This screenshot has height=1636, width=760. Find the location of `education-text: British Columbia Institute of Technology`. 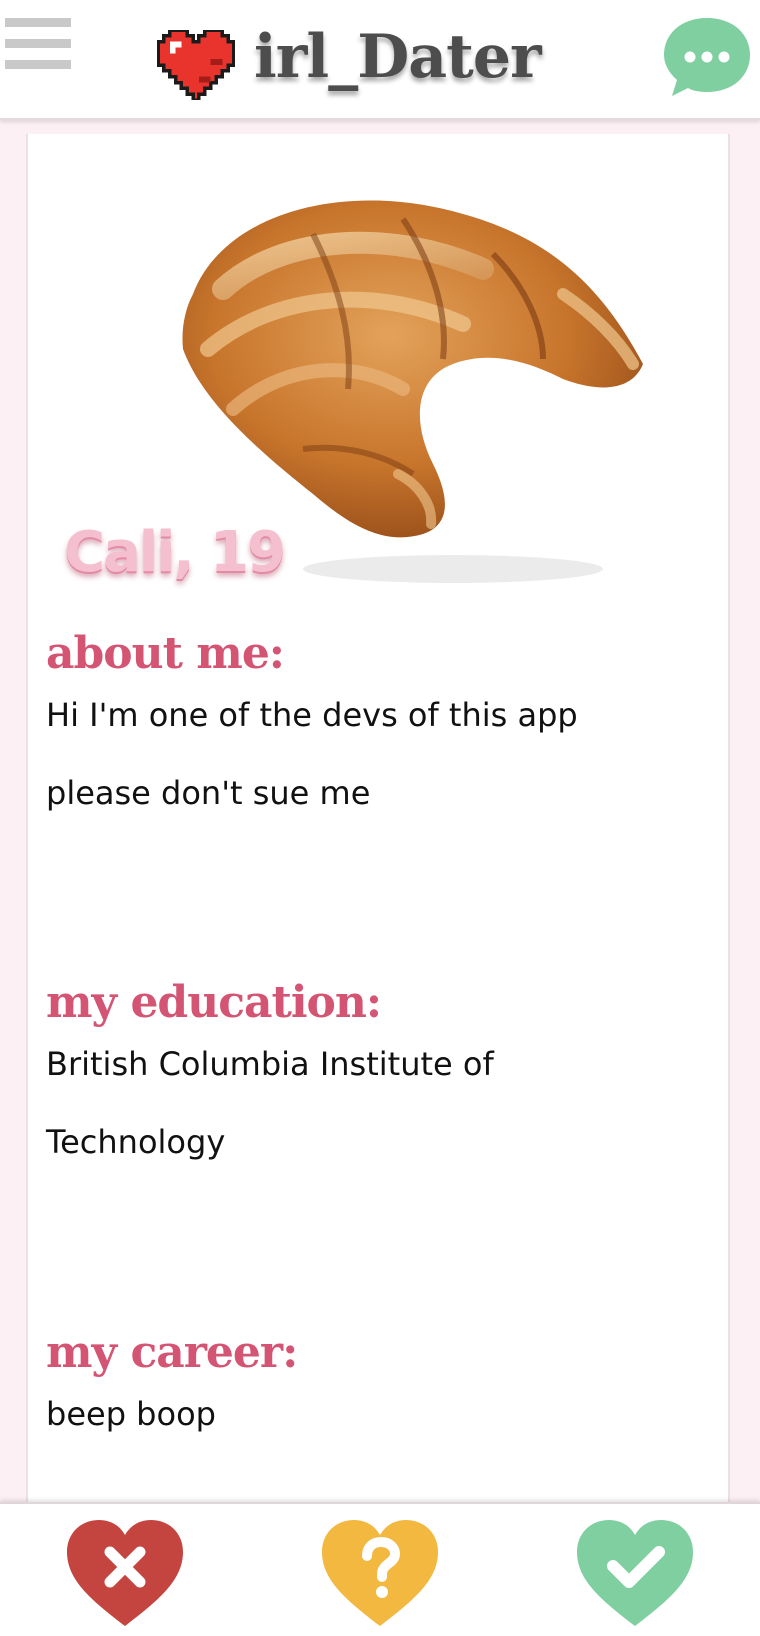

education-text: British Columbia Institute of Technology is located at coordinates (270, 1103).